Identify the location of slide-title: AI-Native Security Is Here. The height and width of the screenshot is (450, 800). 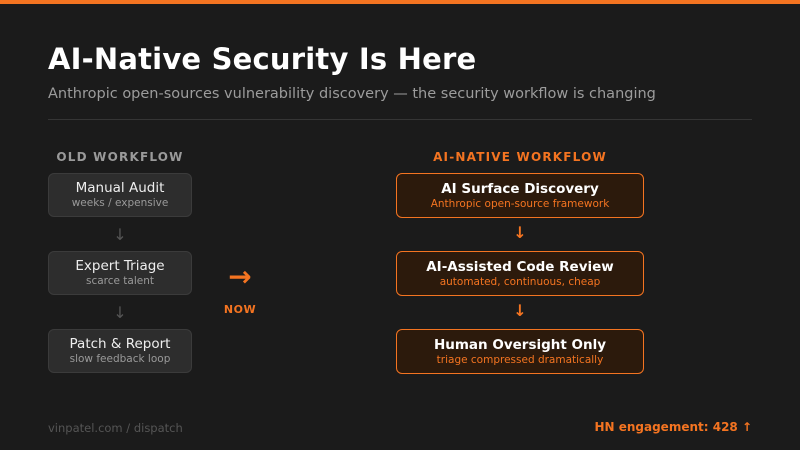
(262, 59).